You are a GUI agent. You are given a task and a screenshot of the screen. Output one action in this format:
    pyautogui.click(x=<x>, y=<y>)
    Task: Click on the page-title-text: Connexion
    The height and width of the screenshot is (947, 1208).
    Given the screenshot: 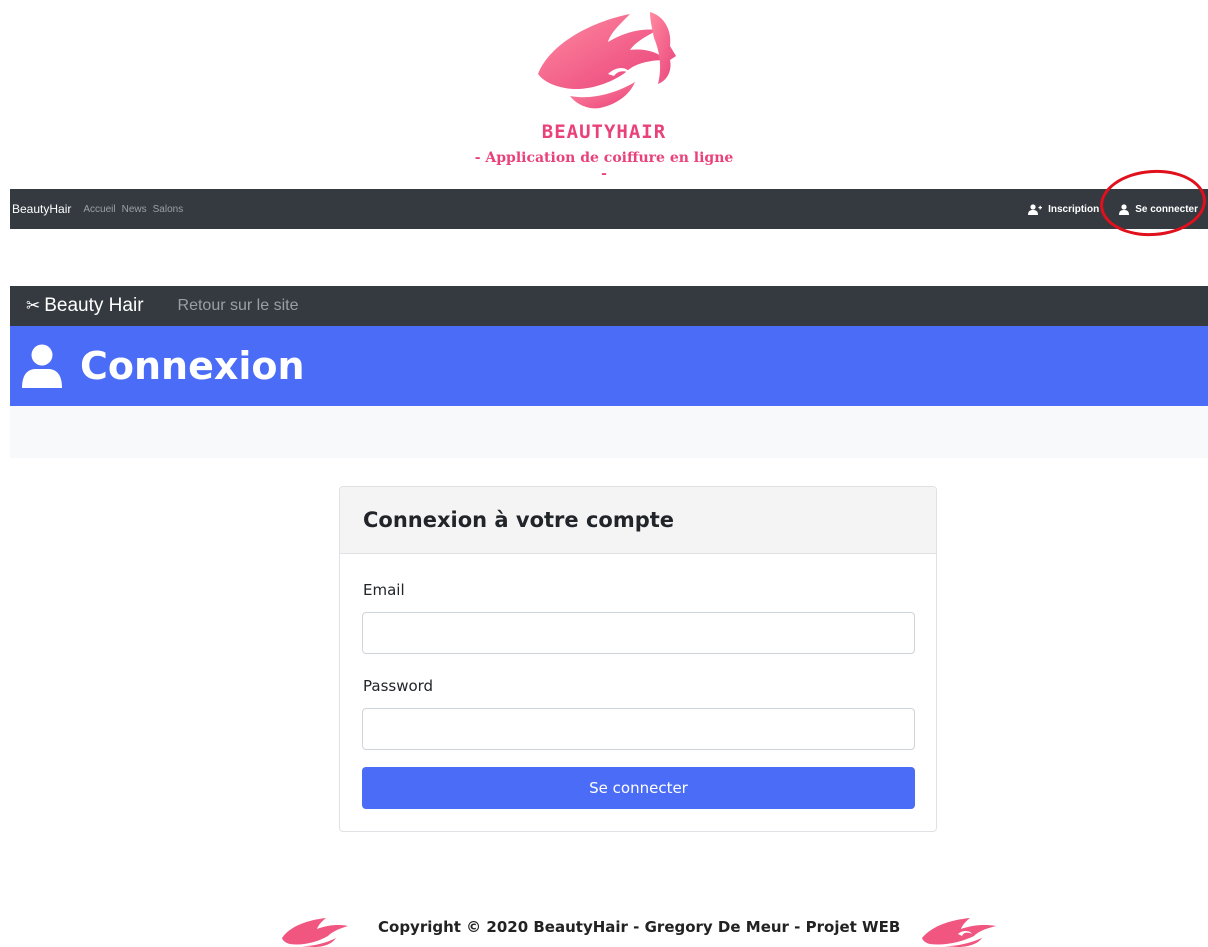 What is the action you would take?
    pyautogui.click(x=192, y=366)
    